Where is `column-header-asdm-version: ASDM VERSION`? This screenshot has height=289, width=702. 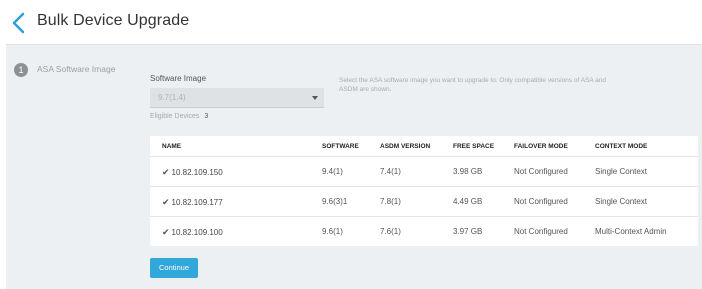
column-header-asdm-version: ASDM VERSION is located at coordinates (405, 146).